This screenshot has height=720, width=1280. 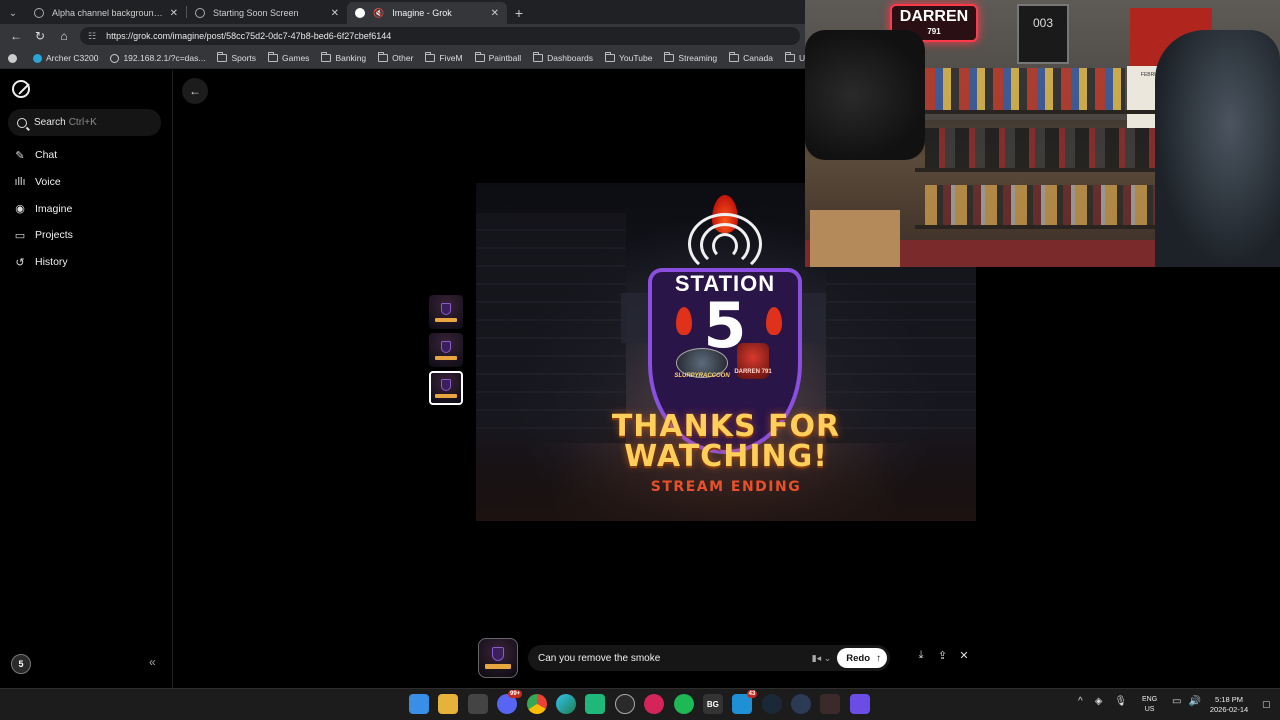 What do you see at coordinates (801, 704) in the screenshot?
I see `app-arrow-icon` at bounding box center [801, 704].